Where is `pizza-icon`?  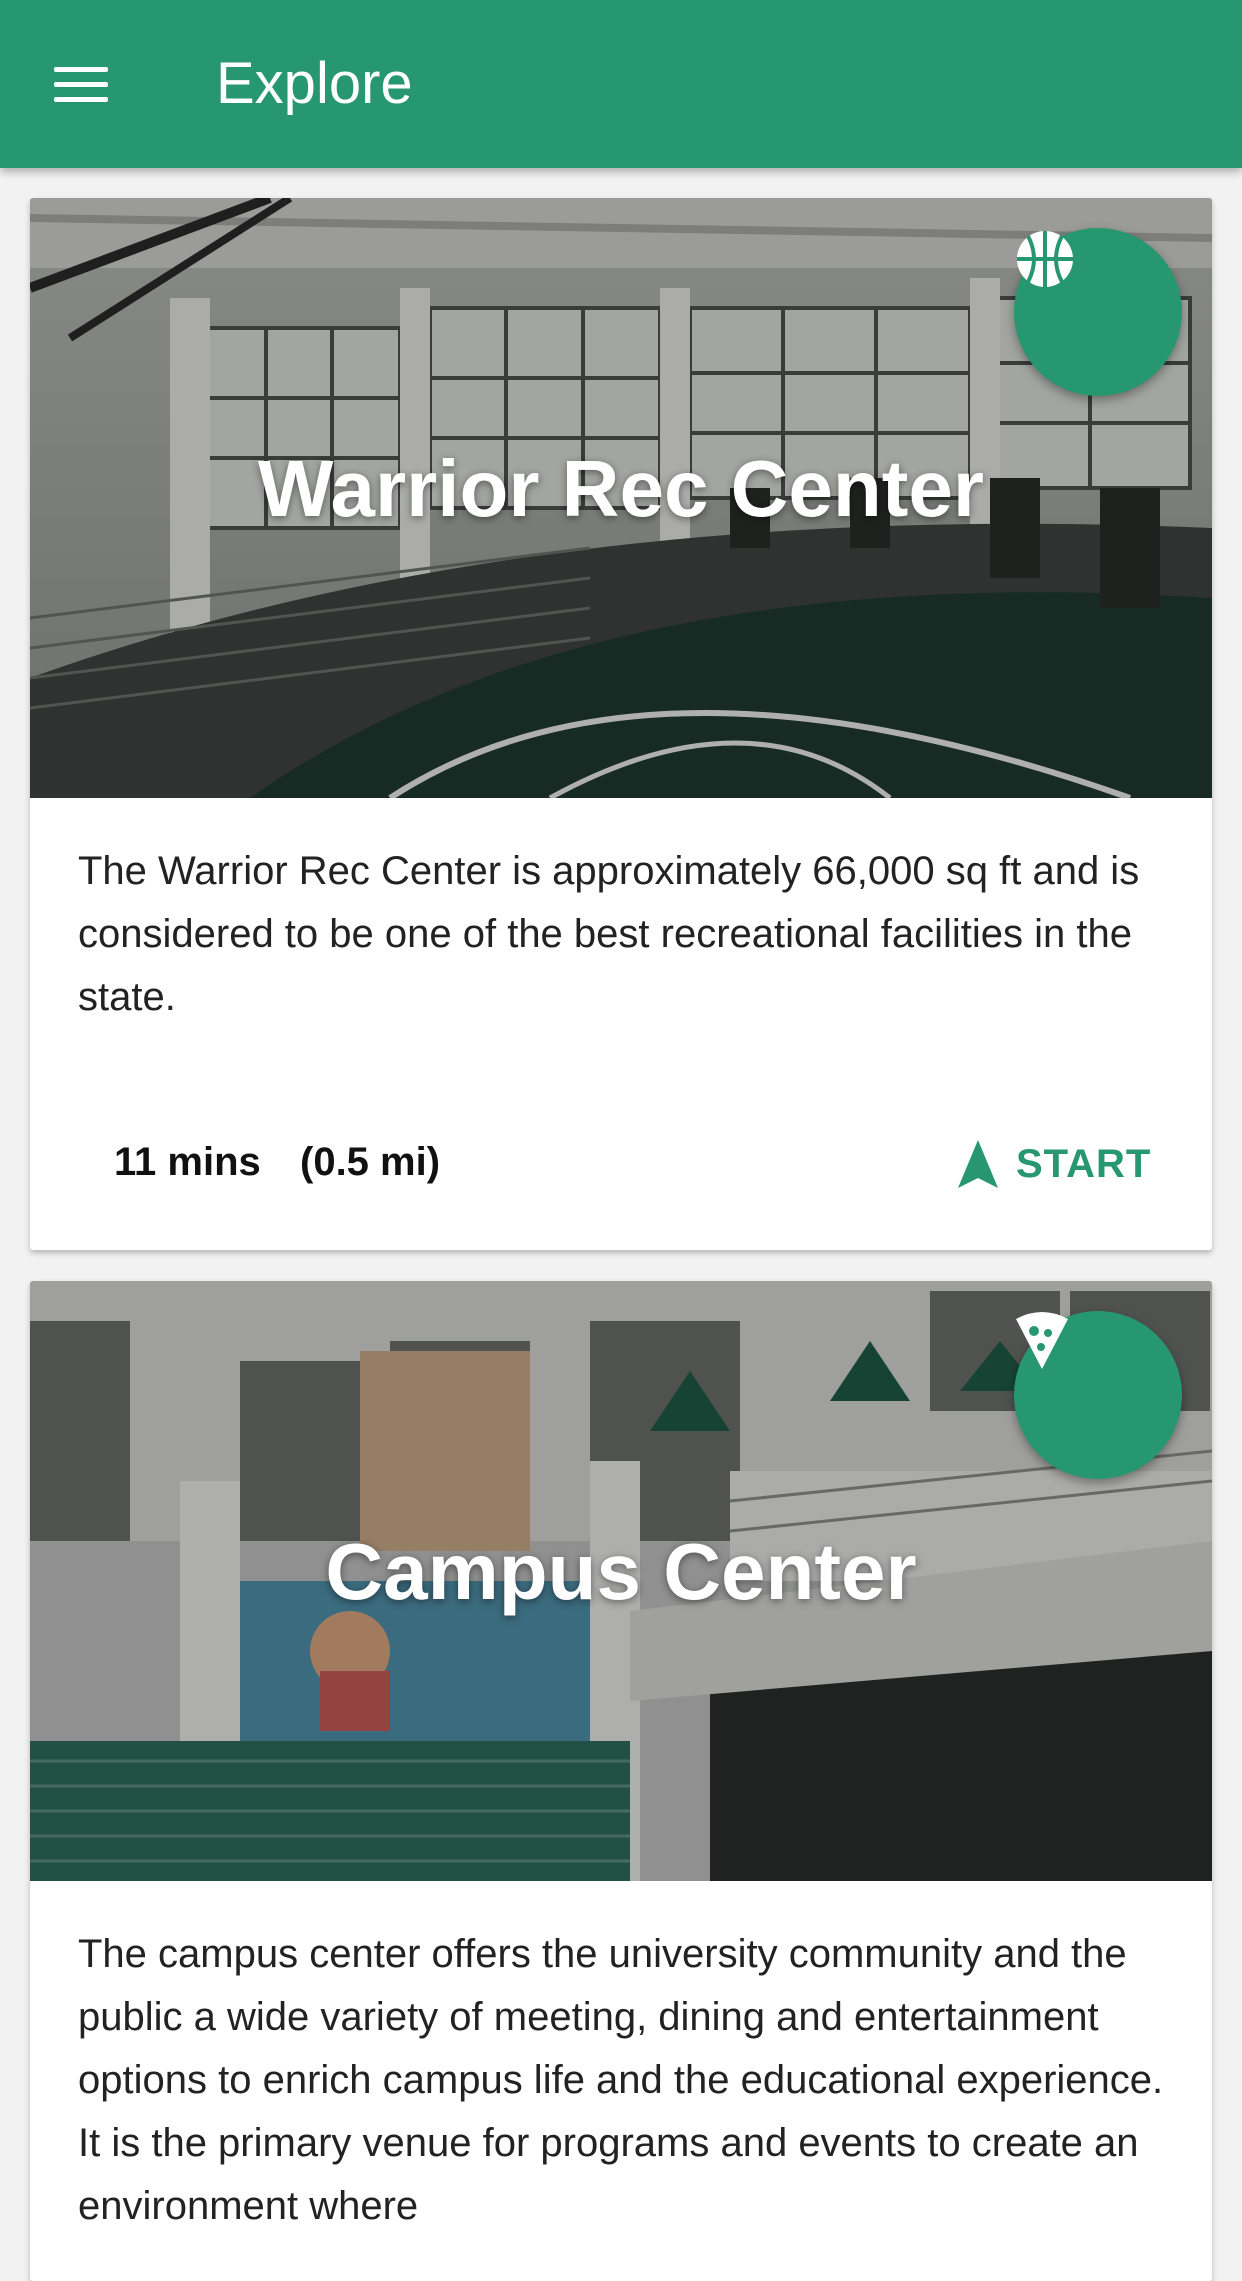 pizza-icon is located at coordinates (1098, 1395).